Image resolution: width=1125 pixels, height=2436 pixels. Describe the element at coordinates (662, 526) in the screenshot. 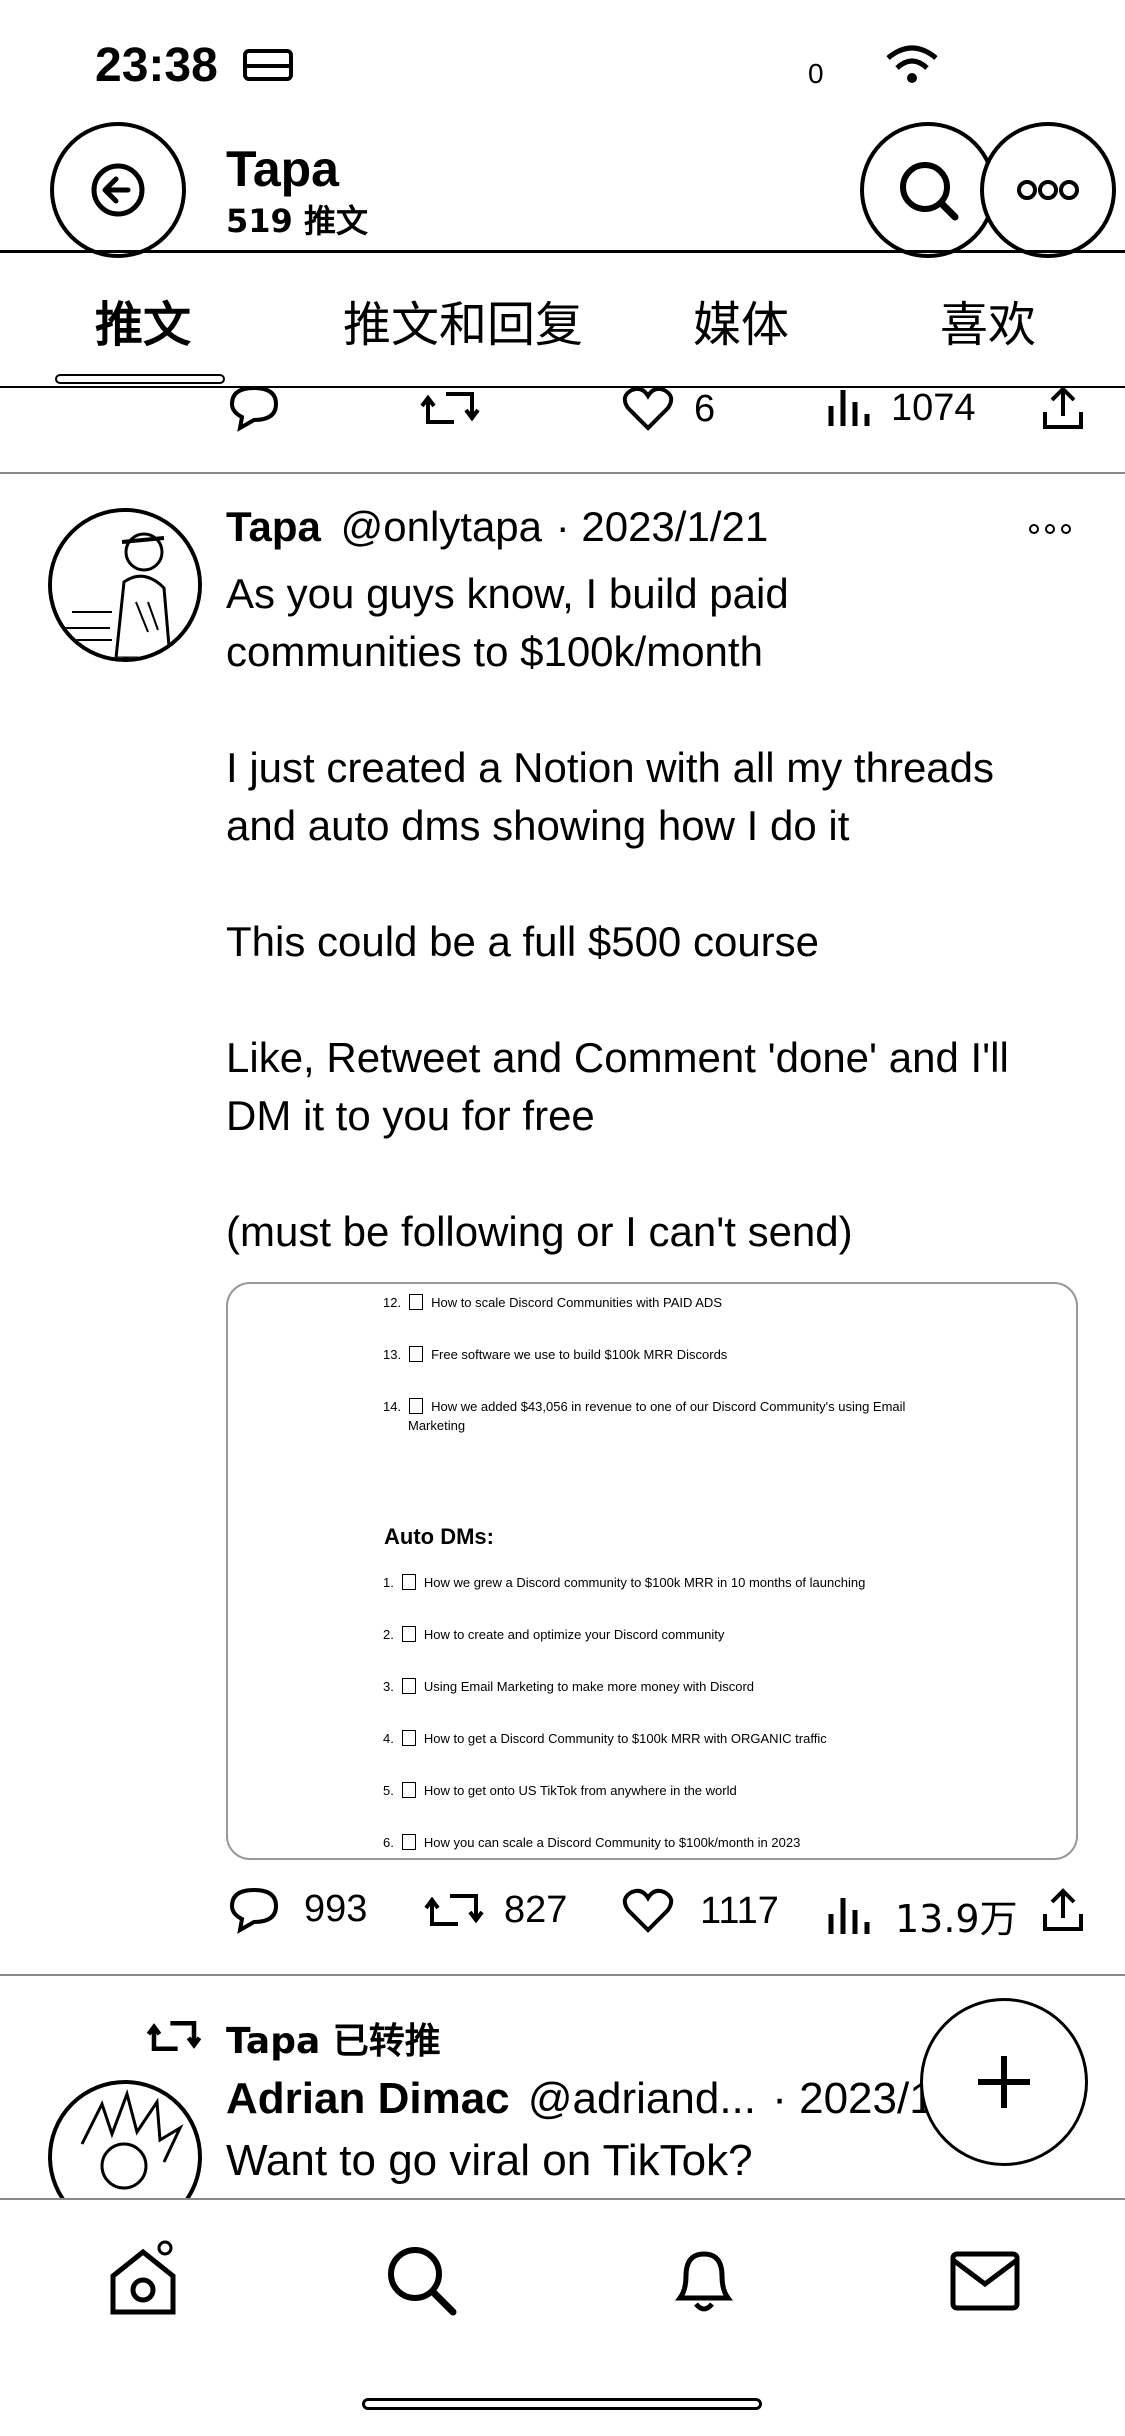

I see `tweet-date: · 2023/1/21` at that location.